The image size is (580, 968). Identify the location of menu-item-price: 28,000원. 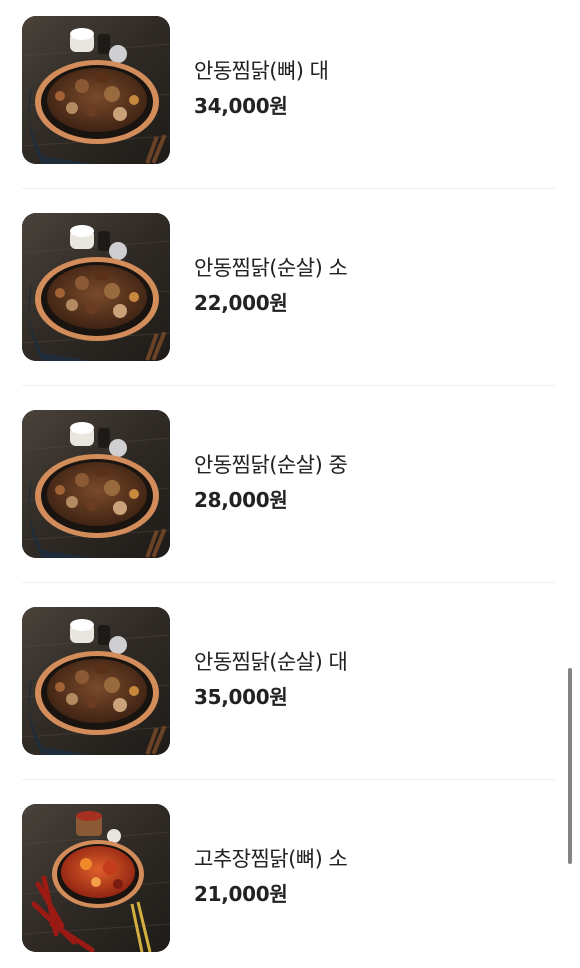
(270, 500).